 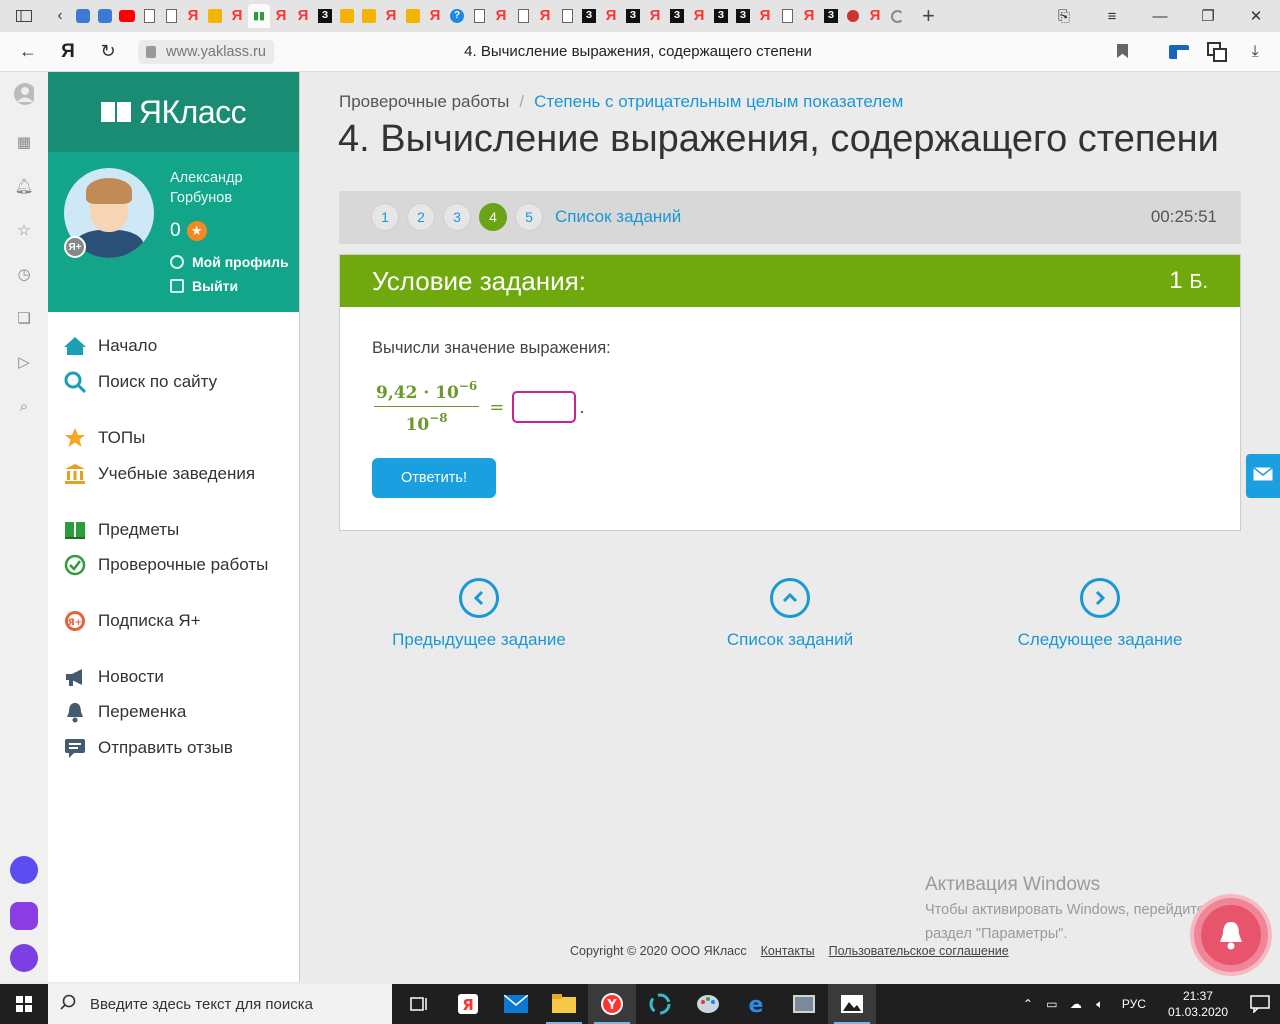 What do you see at coordinates (1100, 614) in the screenshot?
I see `next-task-link: Следующее задание` at bounding box center [1100, 614].